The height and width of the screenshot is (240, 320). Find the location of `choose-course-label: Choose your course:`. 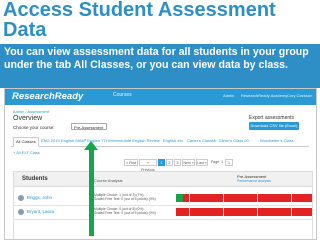

choose-course-label: Choose your course: is located at coordinates (34, 127).